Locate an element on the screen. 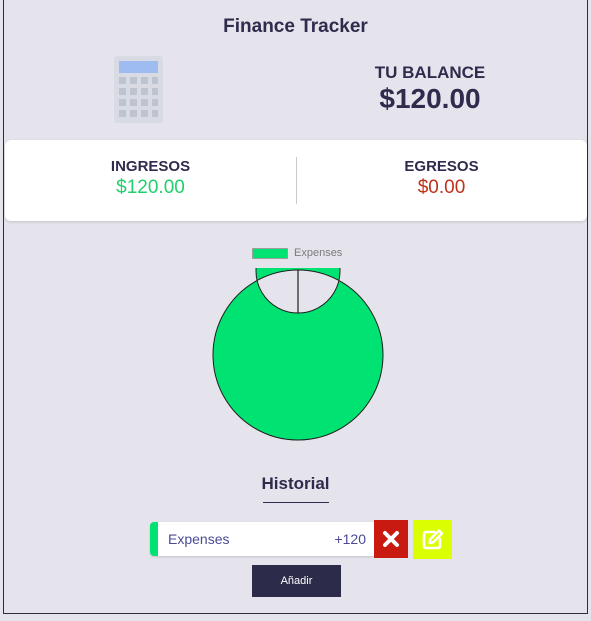 This screenshot has height=621, width=591. summary-card: INGRESOS $120.00 EGRESOS $0.00 is located at coordinates (296, 180).